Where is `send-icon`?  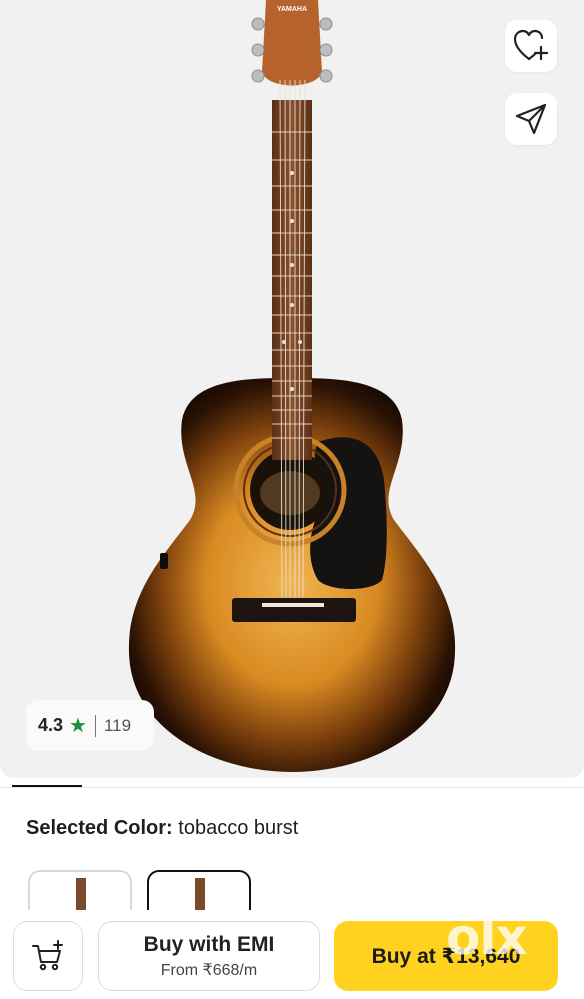
send-icon is located at coordinates (531, 119).